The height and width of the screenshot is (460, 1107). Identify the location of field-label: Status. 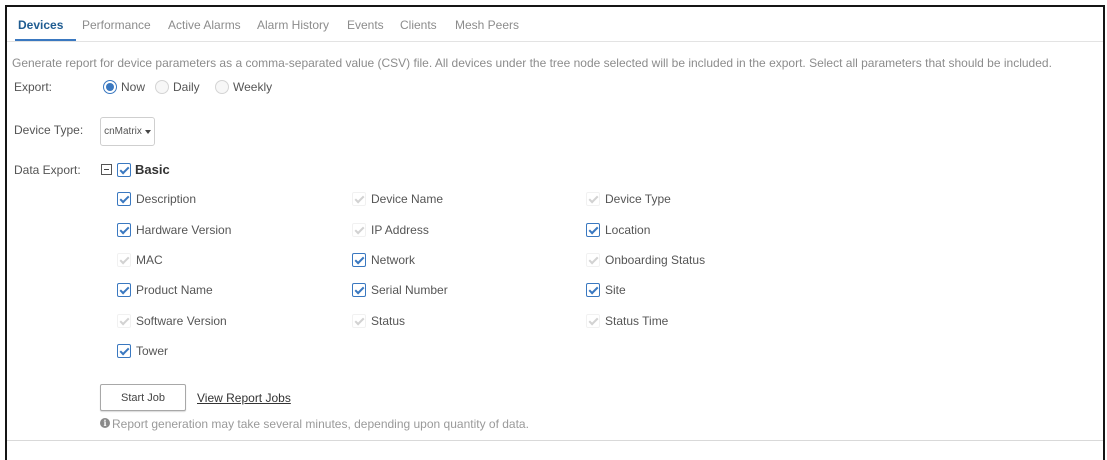
(388, 320).